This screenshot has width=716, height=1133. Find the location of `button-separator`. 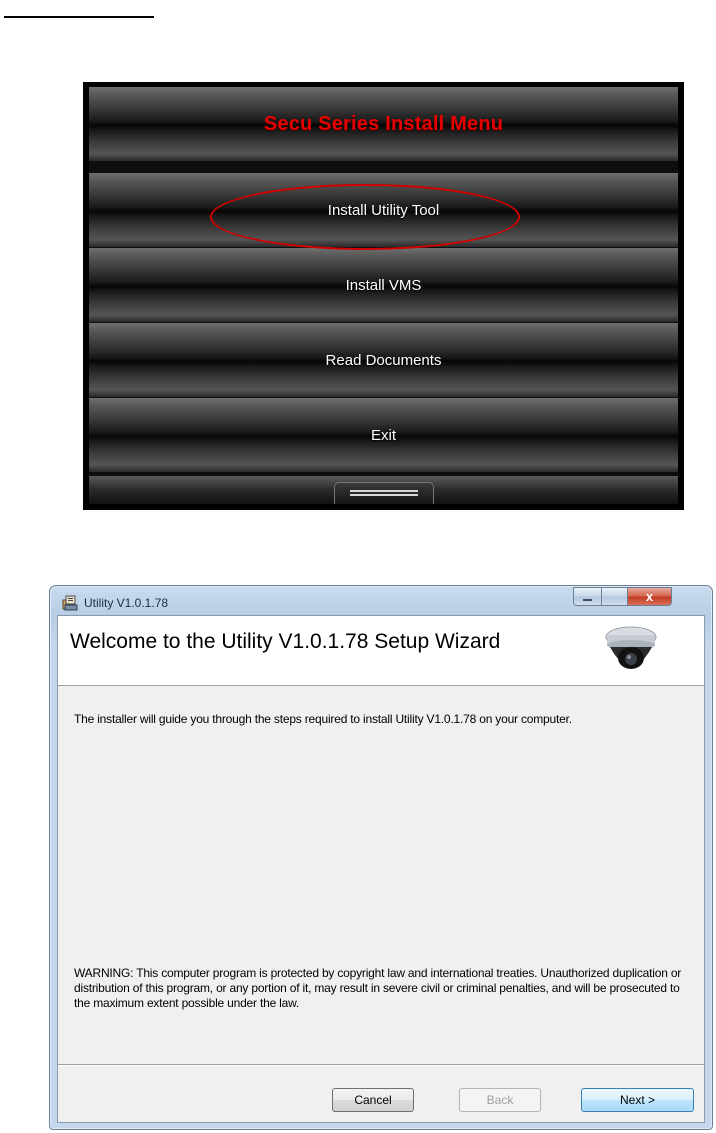

button-separator is located at coordinates (381, 1065).